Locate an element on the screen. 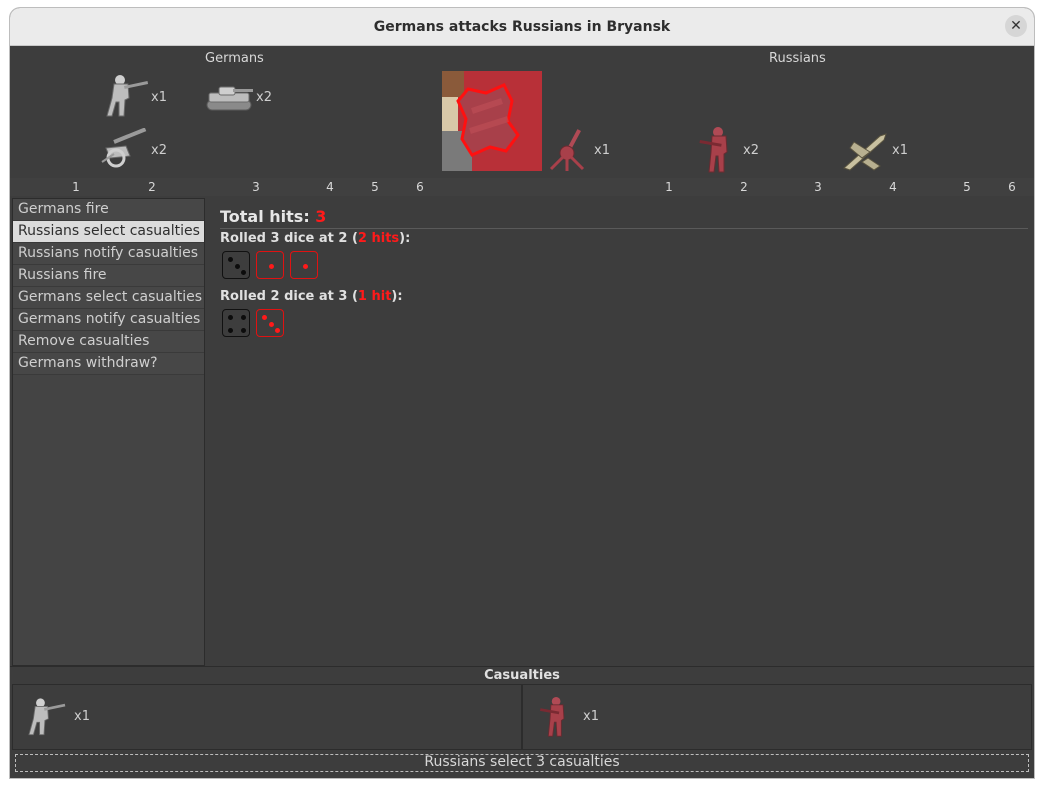 This screenshot has width=1044, height=786. step-germans-notify-casualties: Germans notify casualties is located at coordinates (108, 320).